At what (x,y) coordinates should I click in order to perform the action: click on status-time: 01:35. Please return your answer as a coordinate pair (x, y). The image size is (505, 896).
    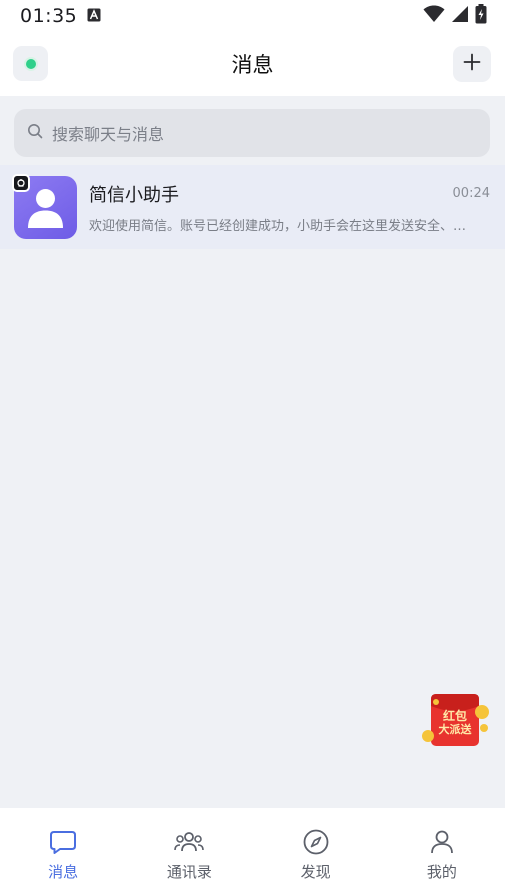
    Looking at the image, I should click on (49, 16).